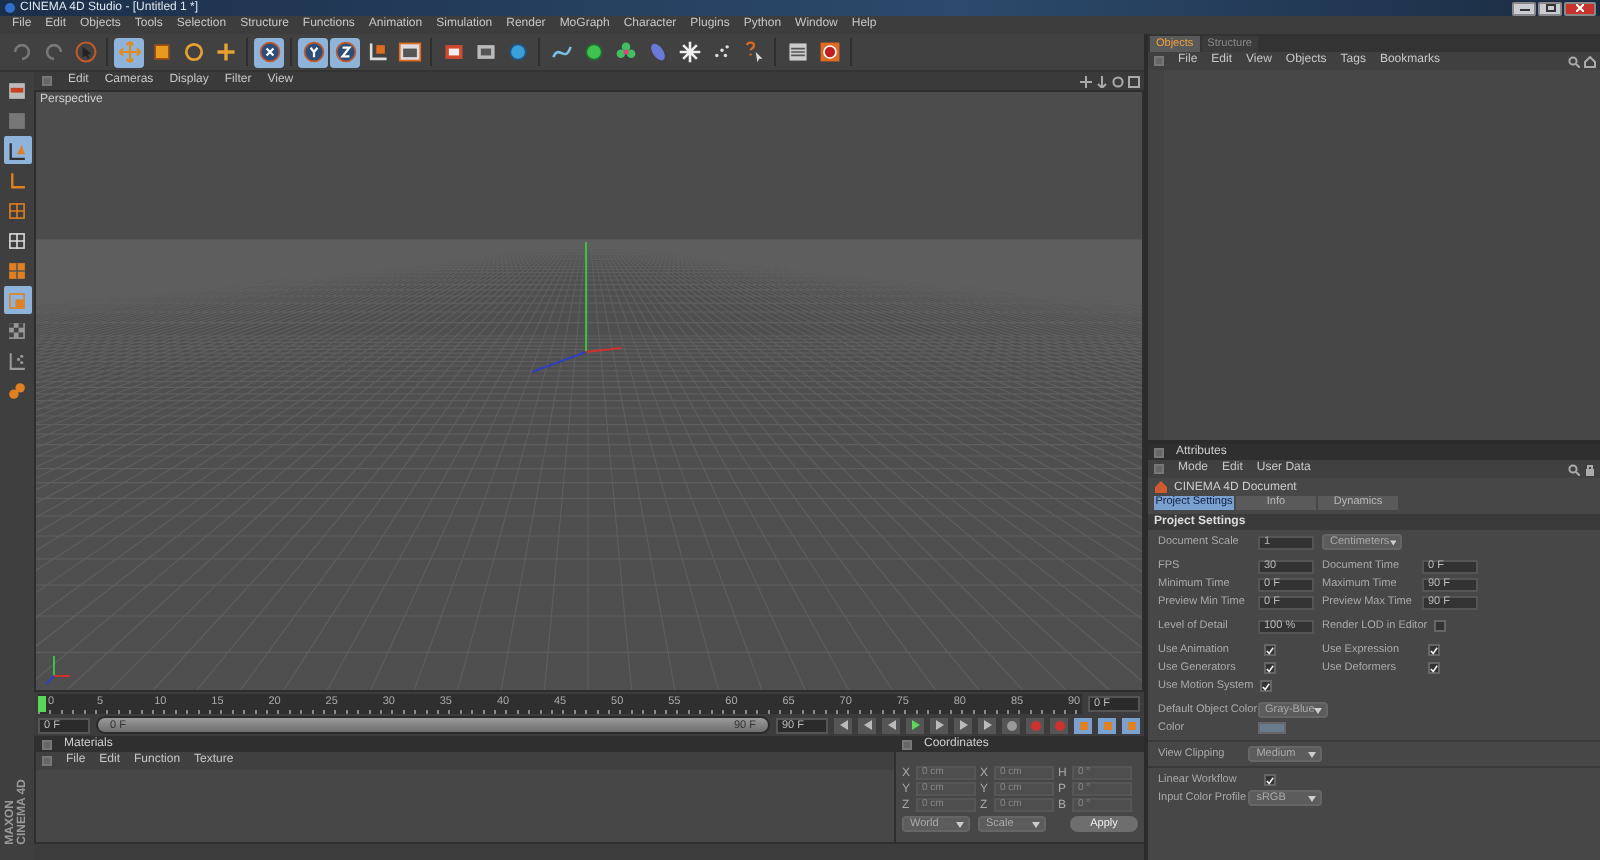 Image resolution: width=1600 pixels, height=860 pixels. I want to click on close-button, so click(1580, 8).